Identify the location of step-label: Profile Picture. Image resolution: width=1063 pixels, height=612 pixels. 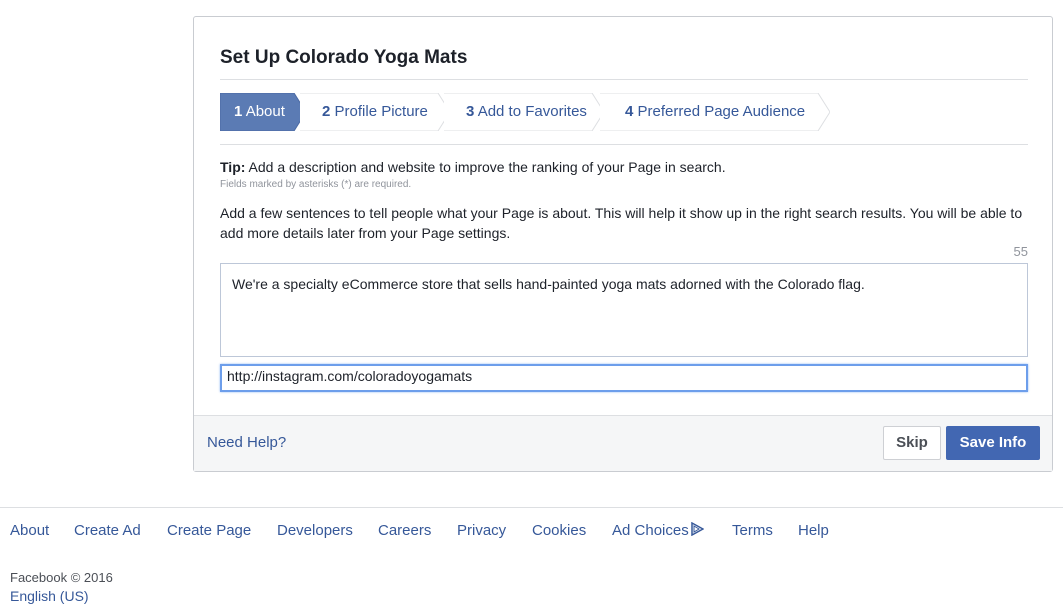
(381, 111).